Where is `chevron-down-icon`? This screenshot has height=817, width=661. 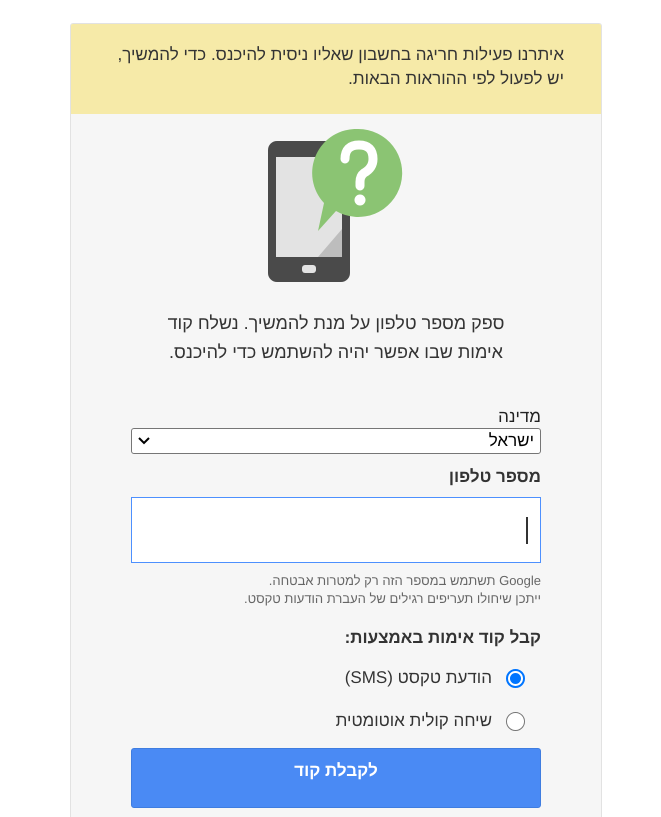 chevron-down-icon is located at coordinates (144, 441).